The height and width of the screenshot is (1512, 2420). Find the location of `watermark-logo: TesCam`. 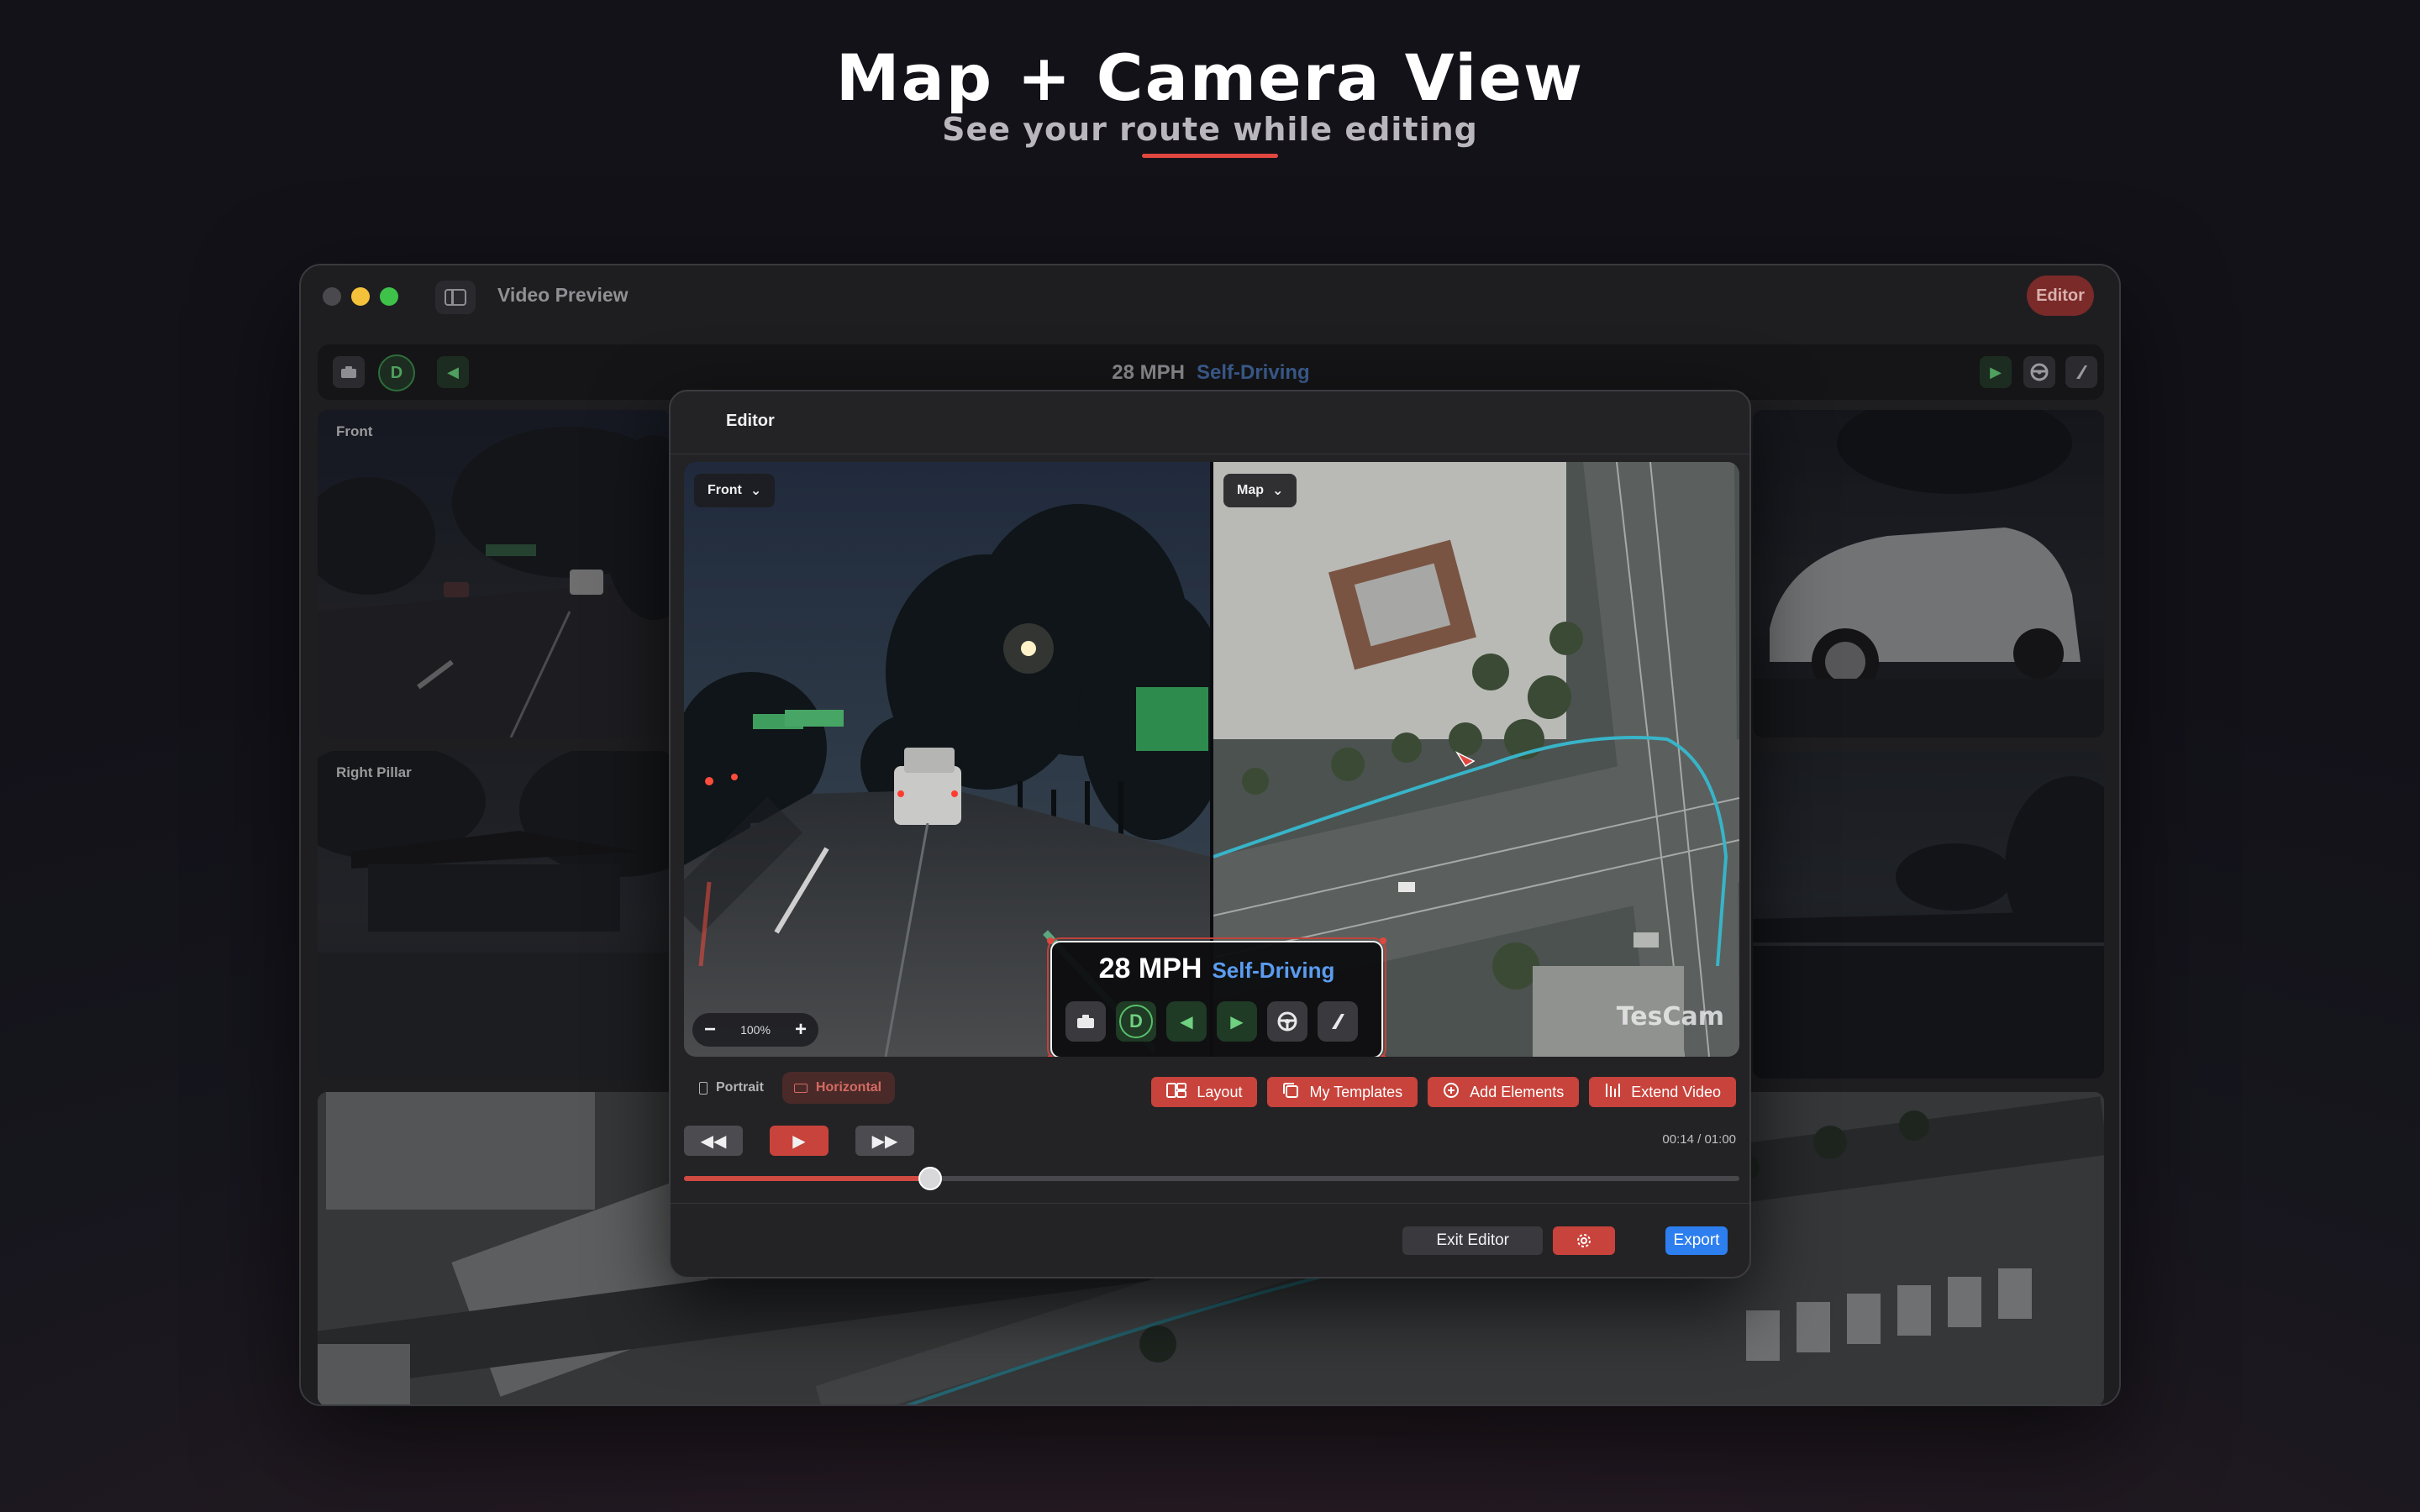

watermark-logo: TesCam is located at coordinates (1670, 1017).